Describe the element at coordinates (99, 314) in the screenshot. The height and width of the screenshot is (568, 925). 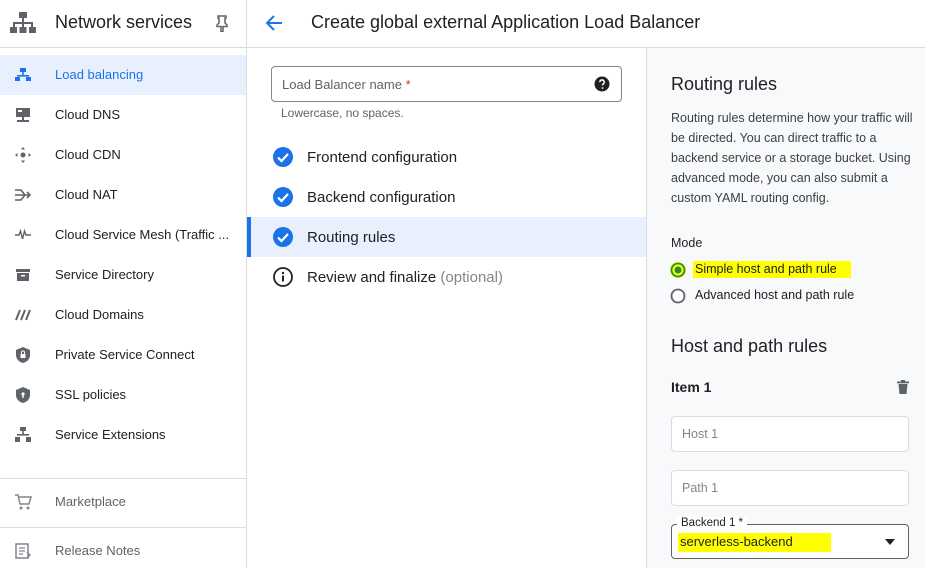
I see `sidebar-item-label: Cloud Domains` at that location.